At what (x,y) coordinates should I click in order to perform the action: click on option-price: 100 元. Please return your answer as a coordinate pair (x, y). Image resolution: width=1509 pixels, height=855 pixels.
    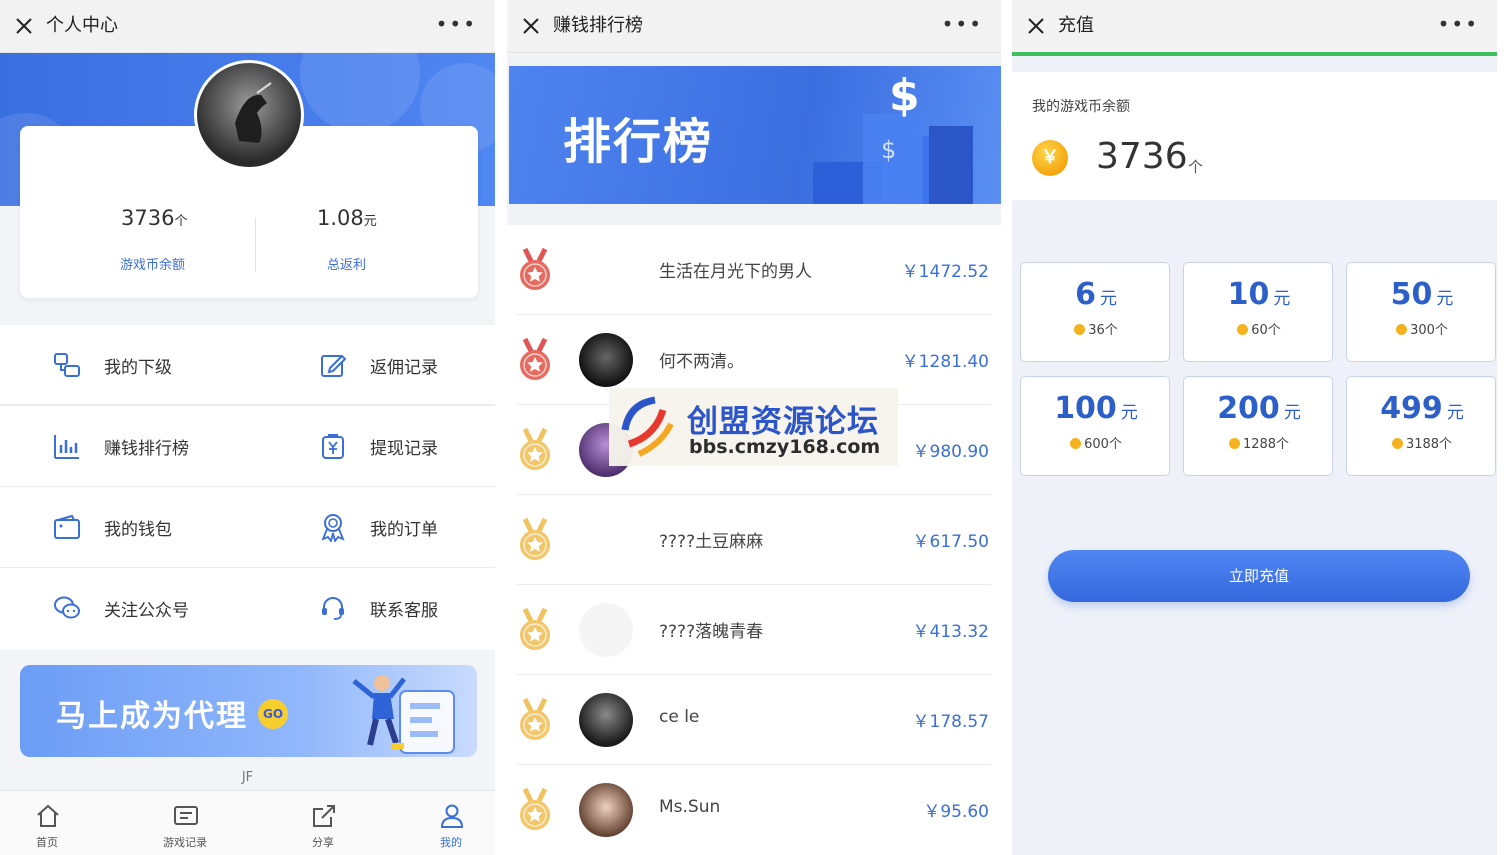
    Looking at the image, I should click on (1096, 408).